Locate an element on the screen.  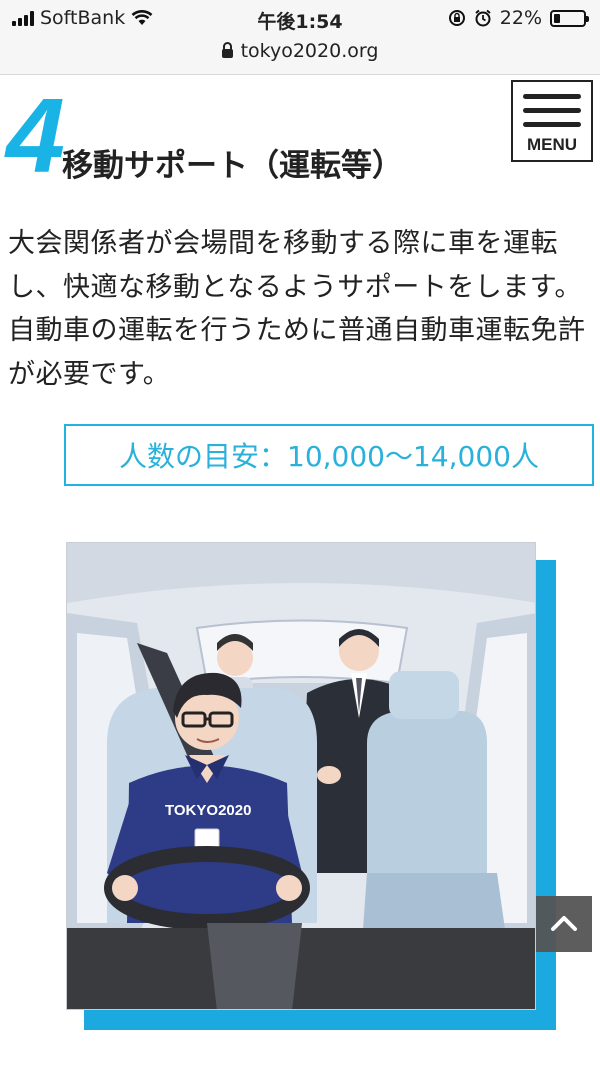
shirt-text: TOKYO2020 is located at coordinates (208, 810).